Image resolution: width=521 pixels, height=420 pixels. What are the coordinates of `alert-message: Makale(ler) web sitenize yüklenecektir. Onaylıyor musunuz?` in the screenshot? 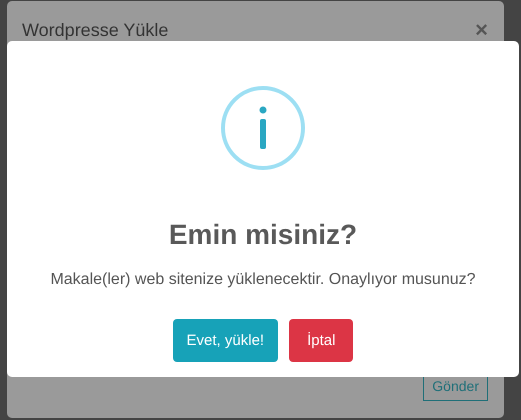 It's located at (263, 280).